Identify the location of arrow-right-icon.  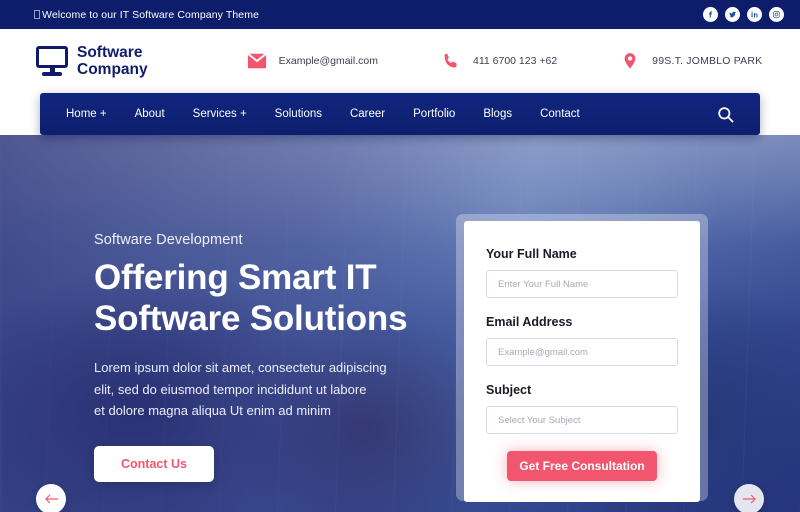
(749, 499).